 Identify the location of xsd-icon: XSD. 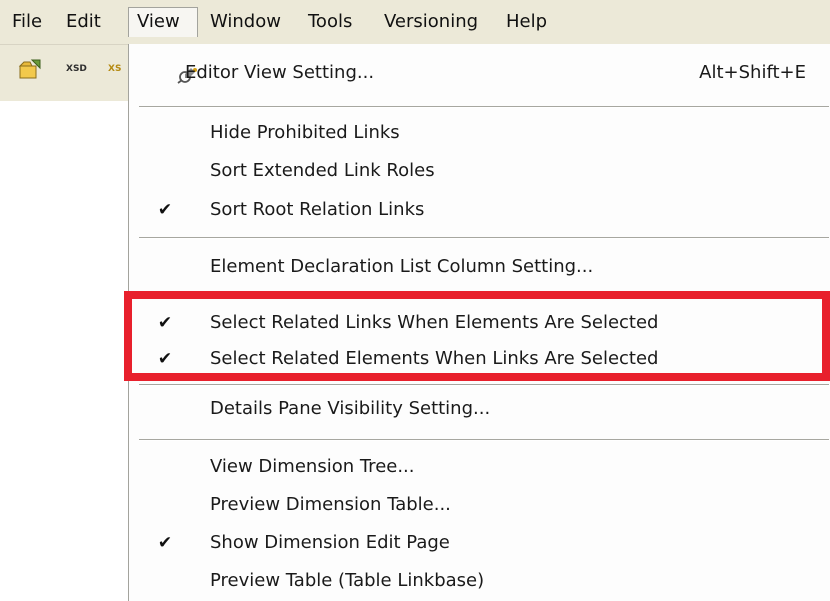
(76, 69).